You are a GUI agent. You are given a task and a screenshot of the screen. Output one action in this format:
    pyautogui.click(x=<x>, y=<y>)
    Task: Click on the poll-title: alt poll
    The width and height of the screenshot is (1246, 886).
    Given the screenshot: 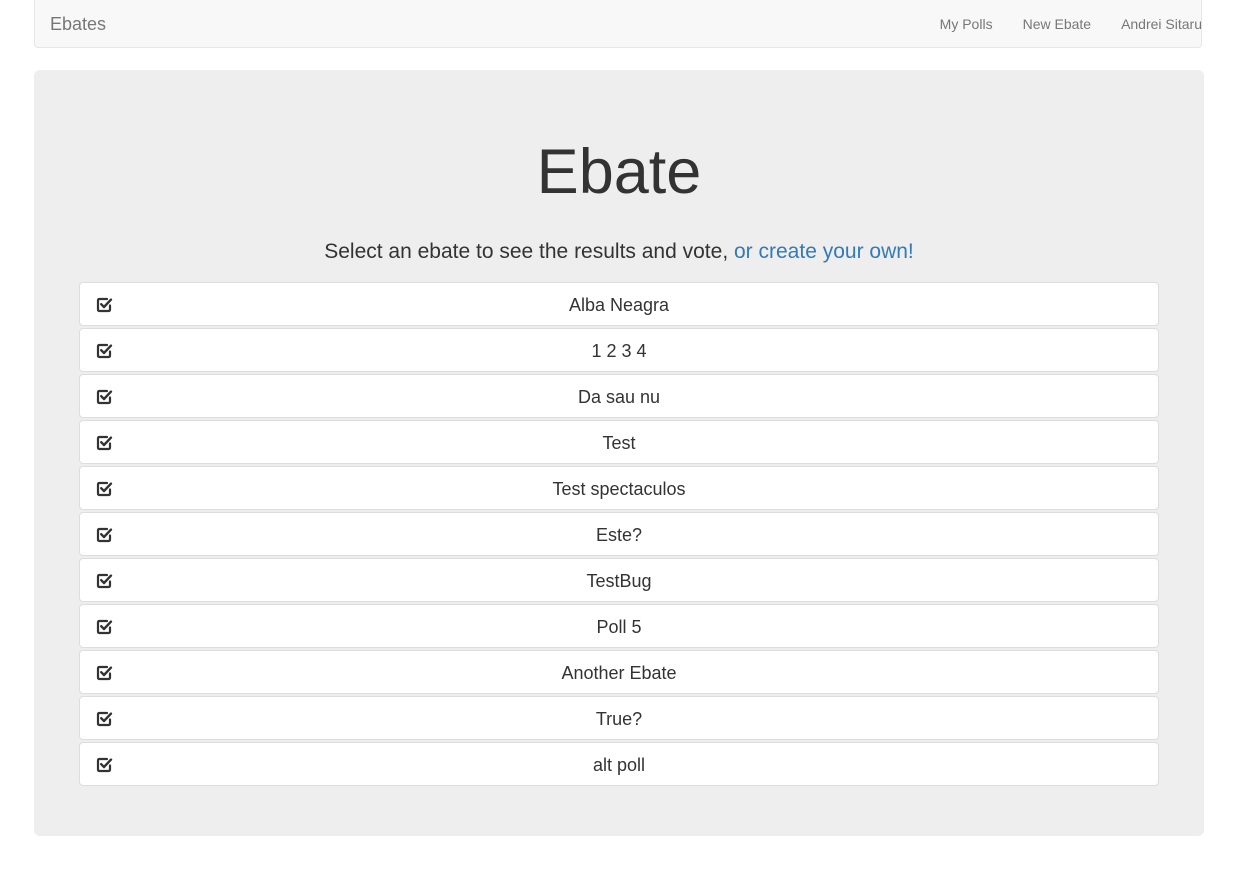 What is the action you would take?
    pyautogui.click(x=619, y=765)
    